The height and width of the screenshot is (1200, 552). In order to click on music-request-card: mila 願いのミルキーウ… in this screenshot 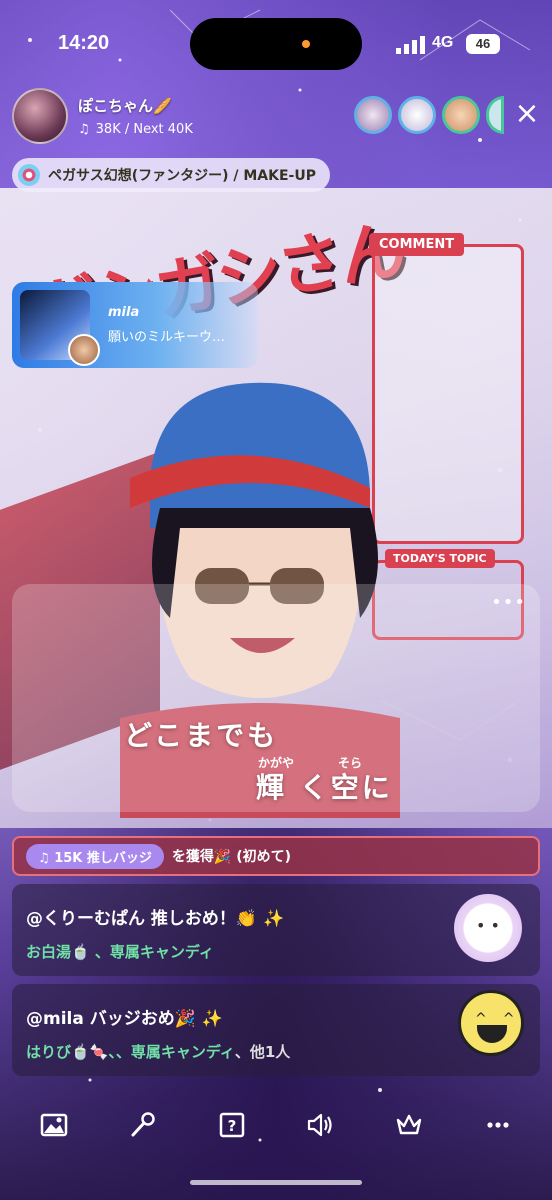, I will do `click(135, 325)`.